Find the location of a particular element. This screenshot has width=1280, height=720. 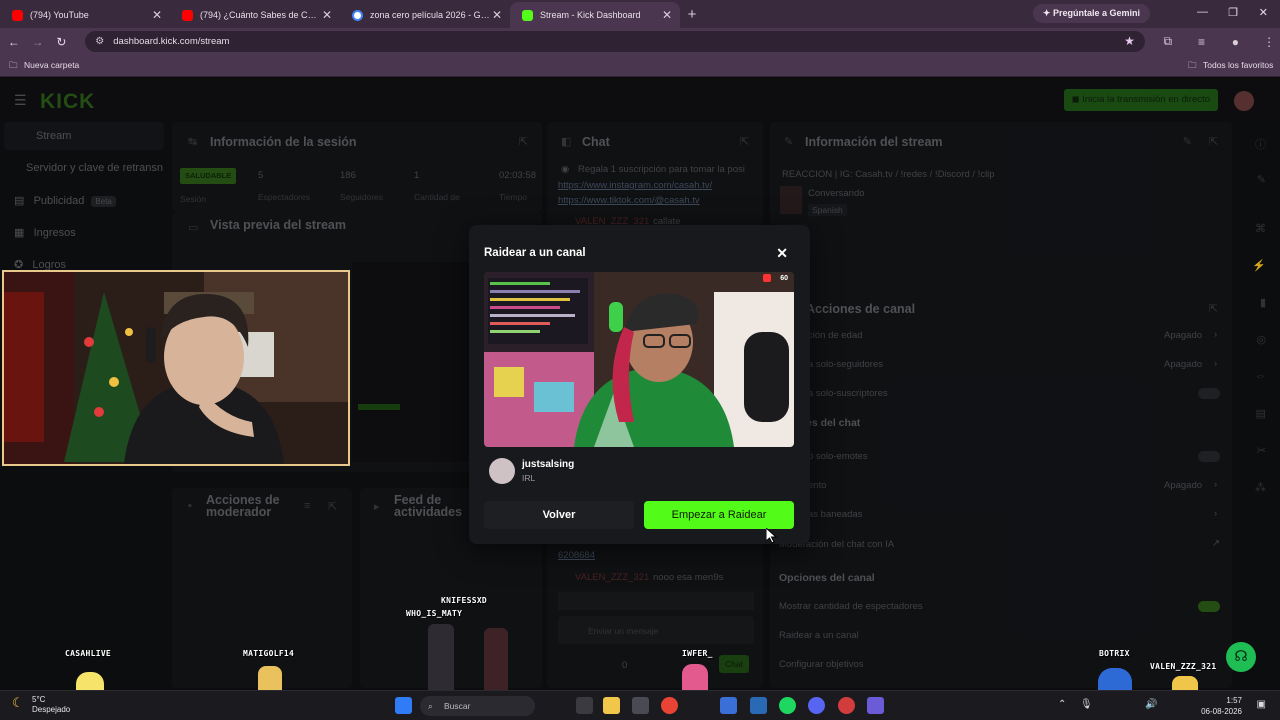

tab-youtube: (794) YouTube ✕ is located at coordinates (85, 15).